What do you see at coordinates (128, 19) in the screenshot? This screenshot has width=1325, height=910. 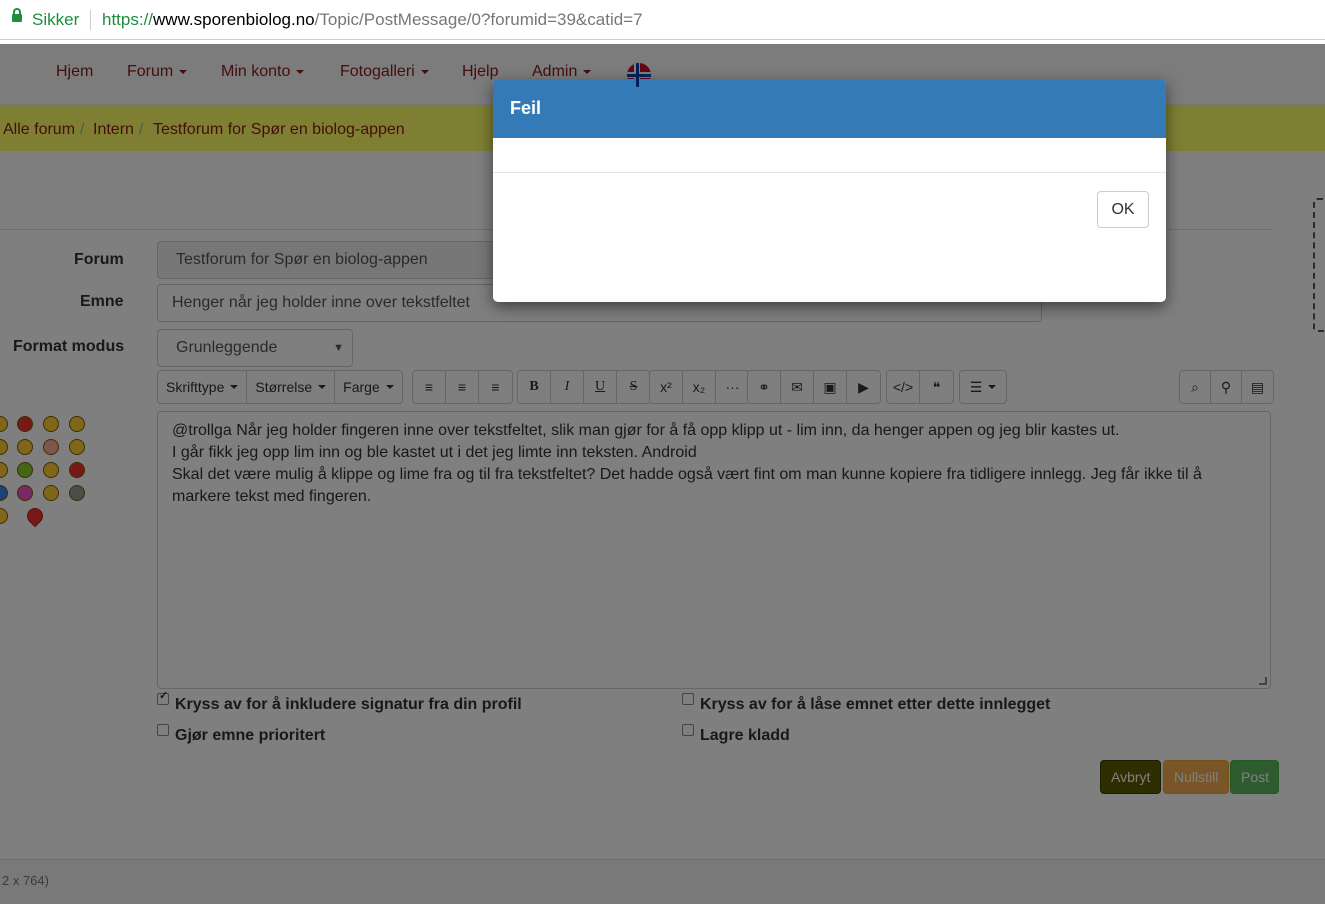 I see `url-scheme: https://` at bounding box center [128, 19].